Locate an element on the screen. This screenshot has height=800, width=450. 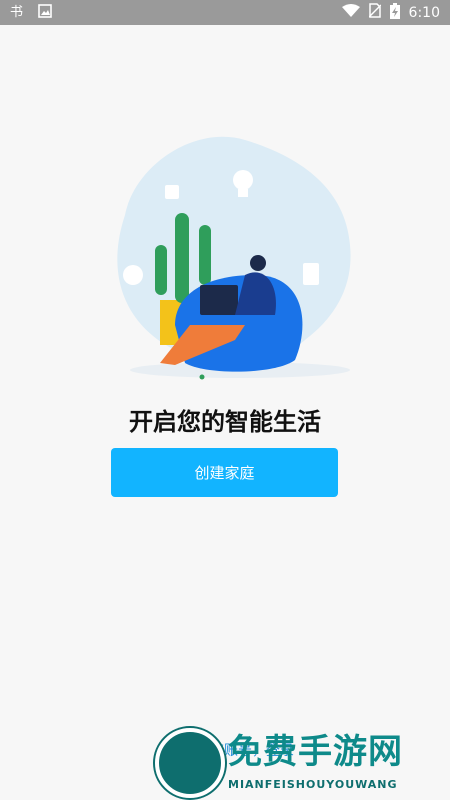
thermostat-icon is located at coordinates (311, 274).